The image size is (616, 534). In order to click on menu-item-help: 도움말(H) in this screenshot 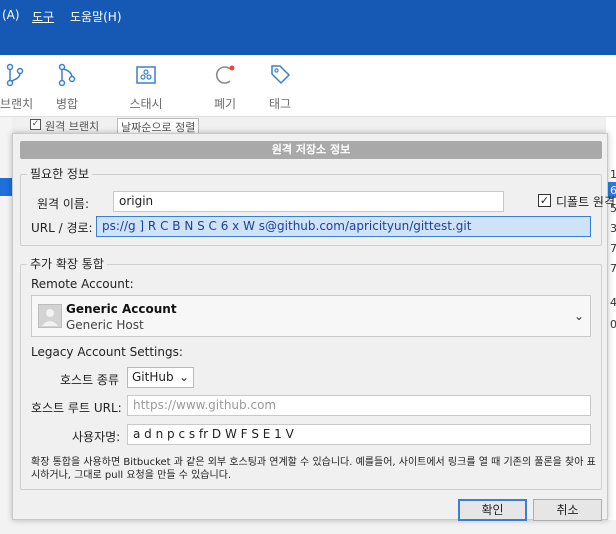, I will do `click(96, 16)`.